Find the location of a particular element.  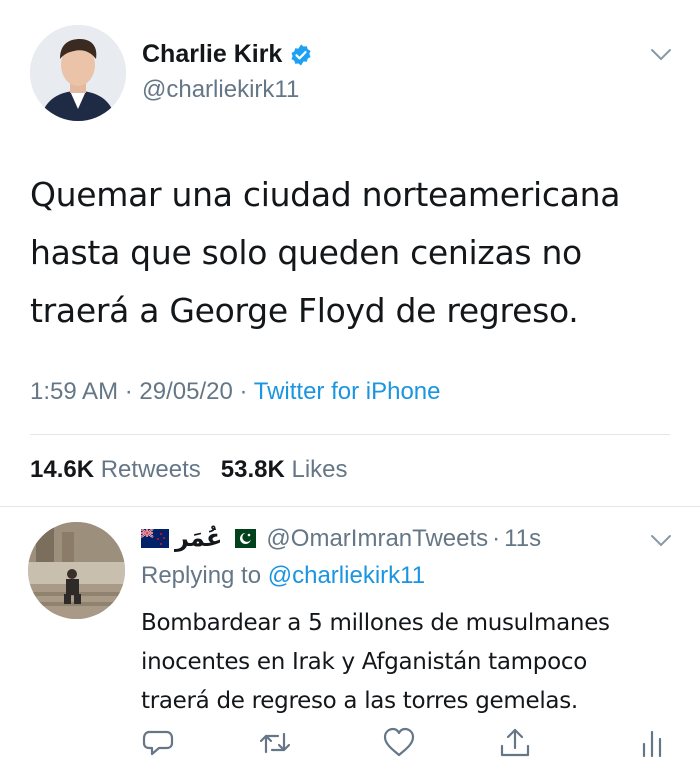

tweet-source-link: Twitter for iPhone is located at coordinates (347, 391).